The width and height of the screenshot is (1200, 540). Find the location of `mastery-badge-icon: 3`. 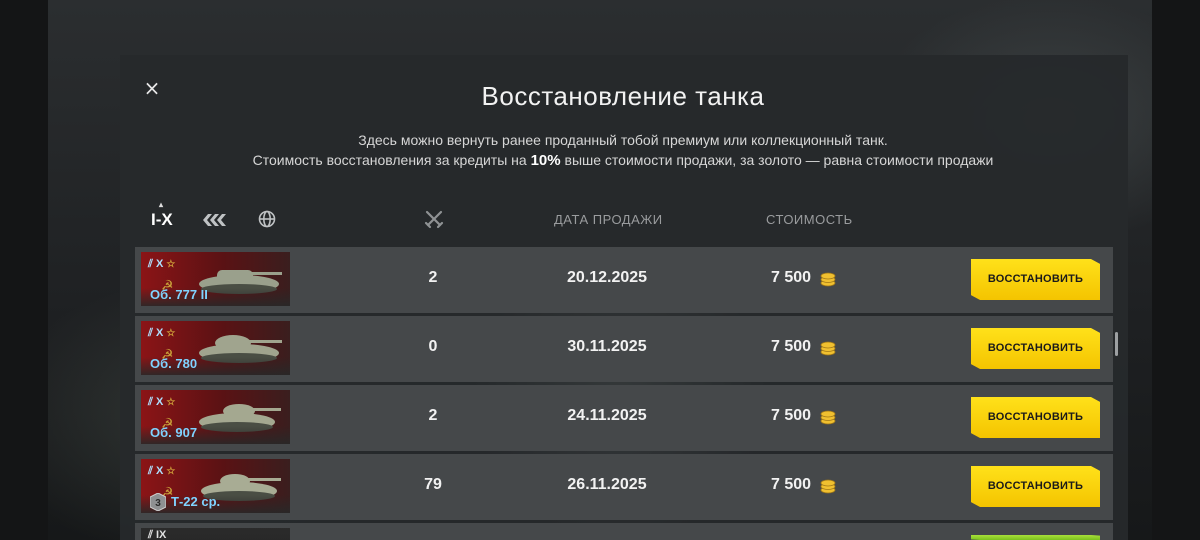

mastery-badge-icon: 3 is located at coordinates (158, 502).